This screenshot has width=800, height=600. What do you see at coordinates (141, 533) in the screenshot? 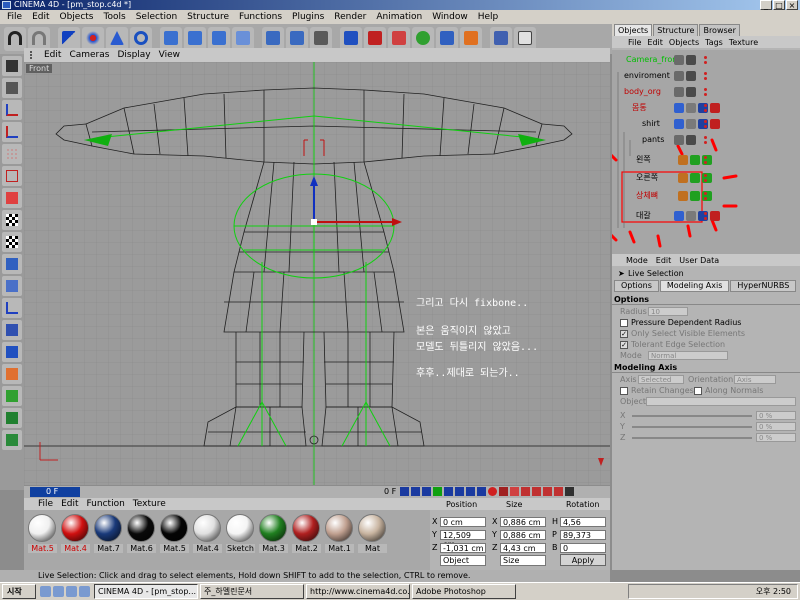
I see `material-swatch: Mat.6` at bounding box center [141, 533].